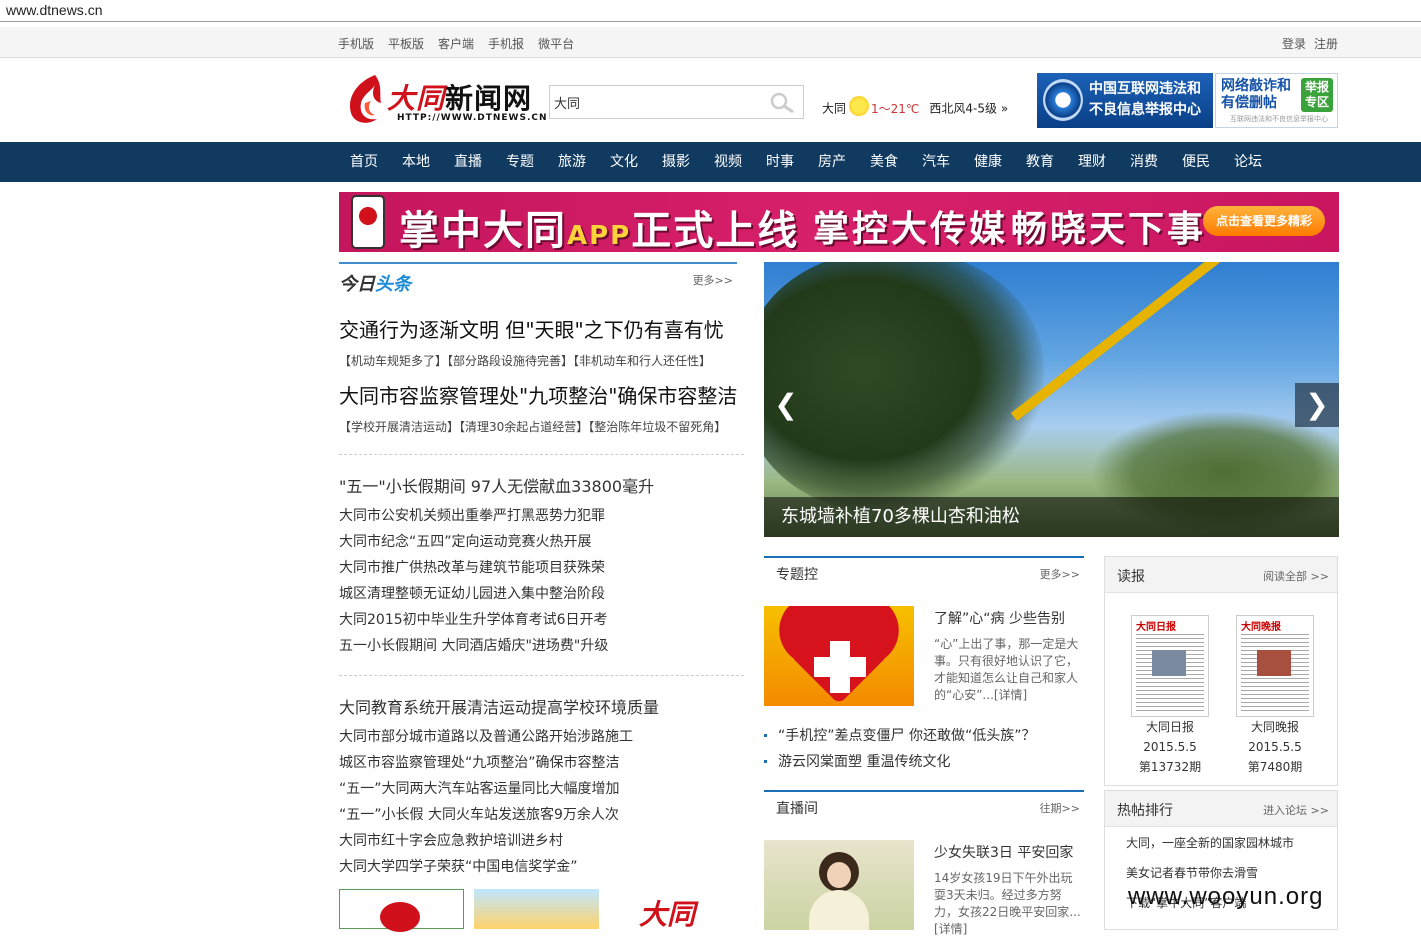 The width and height of the screenshot is (1421, 938). What do you see at coordinates (1051, 399) in the screenshot?
I see `photo-slider: 东城墙补植70多棵山杏和油松 ❮ ❯` at bounding box center [1051, 399].